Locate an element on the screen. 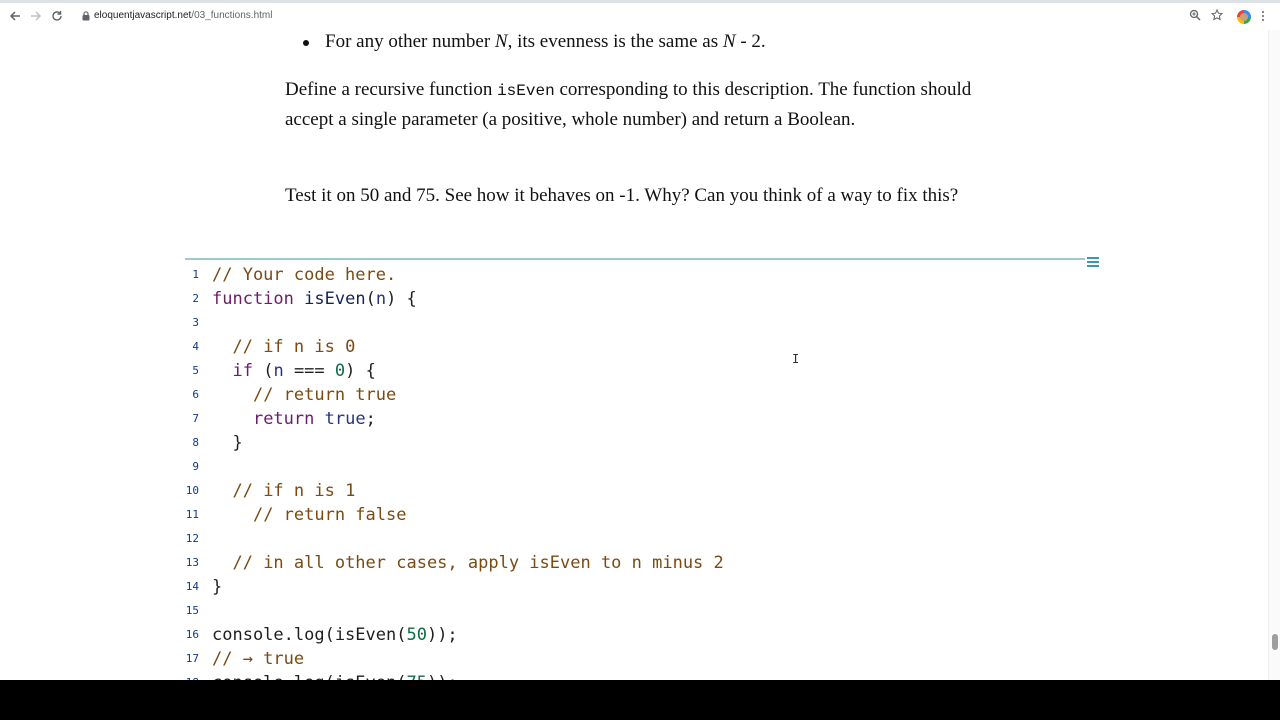 This screenshot has height=720, width=1280. code-token: // if n is 1 is located at coordinates (294, 491).